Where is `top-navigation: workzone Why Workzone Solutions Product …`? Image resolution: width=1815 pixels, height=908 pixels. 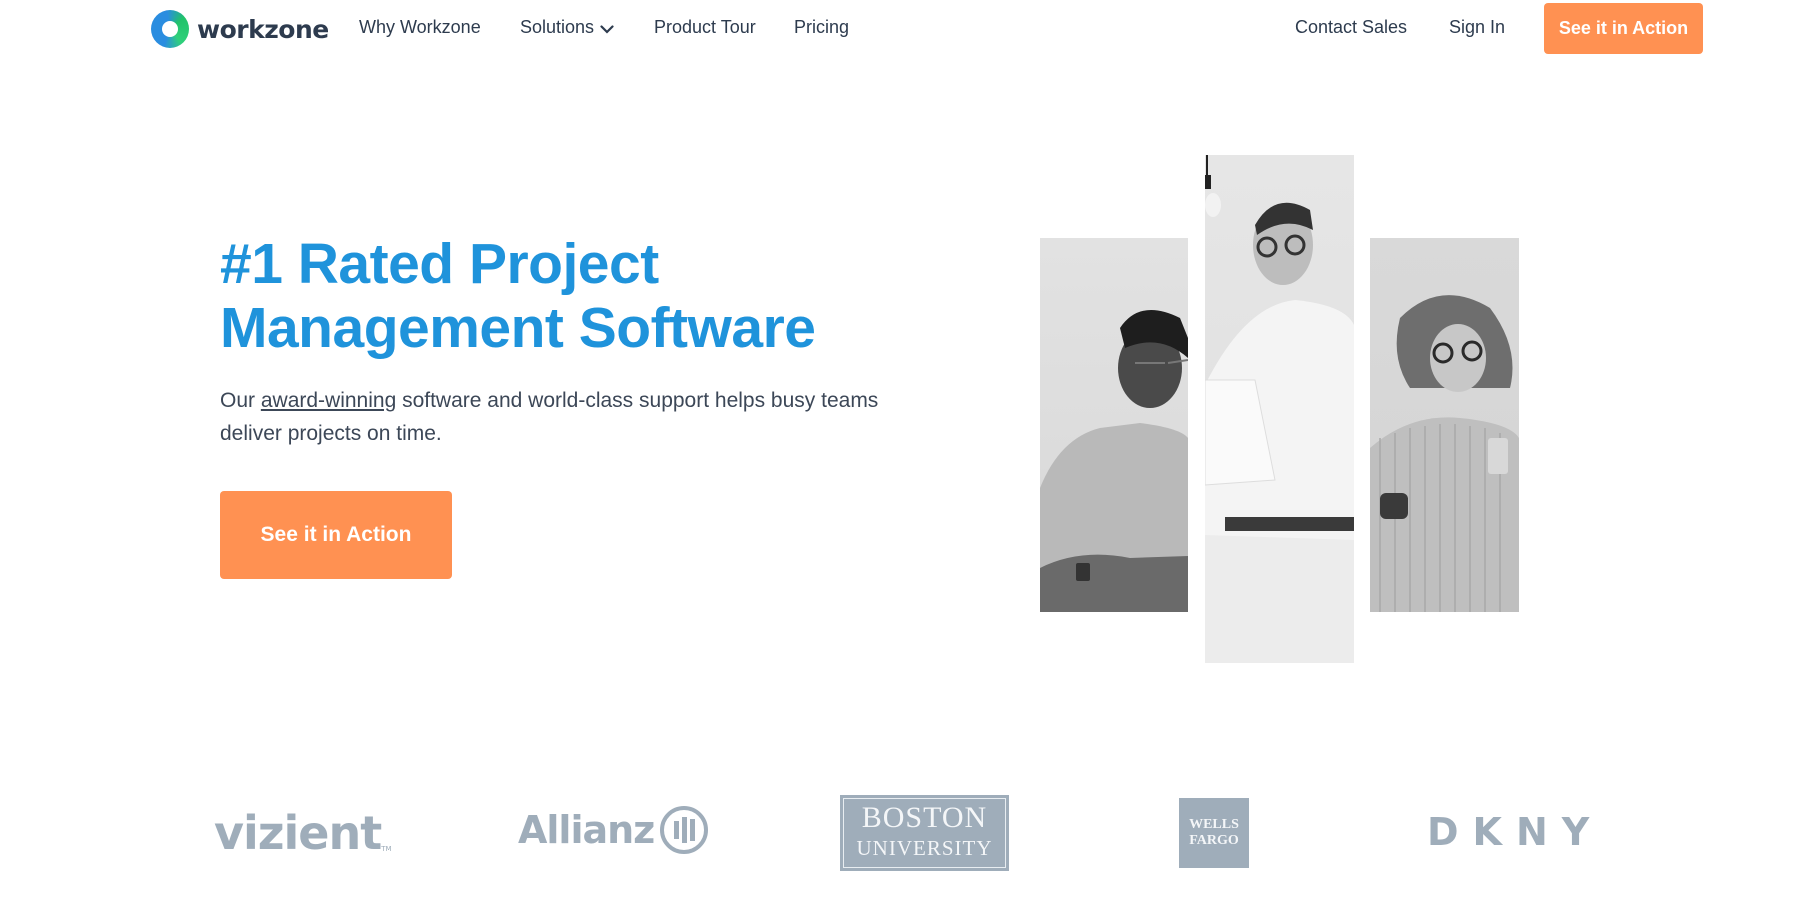 top-navigation: workzone Why Workzone Solutions Product … is located at coordinates (907, 28).